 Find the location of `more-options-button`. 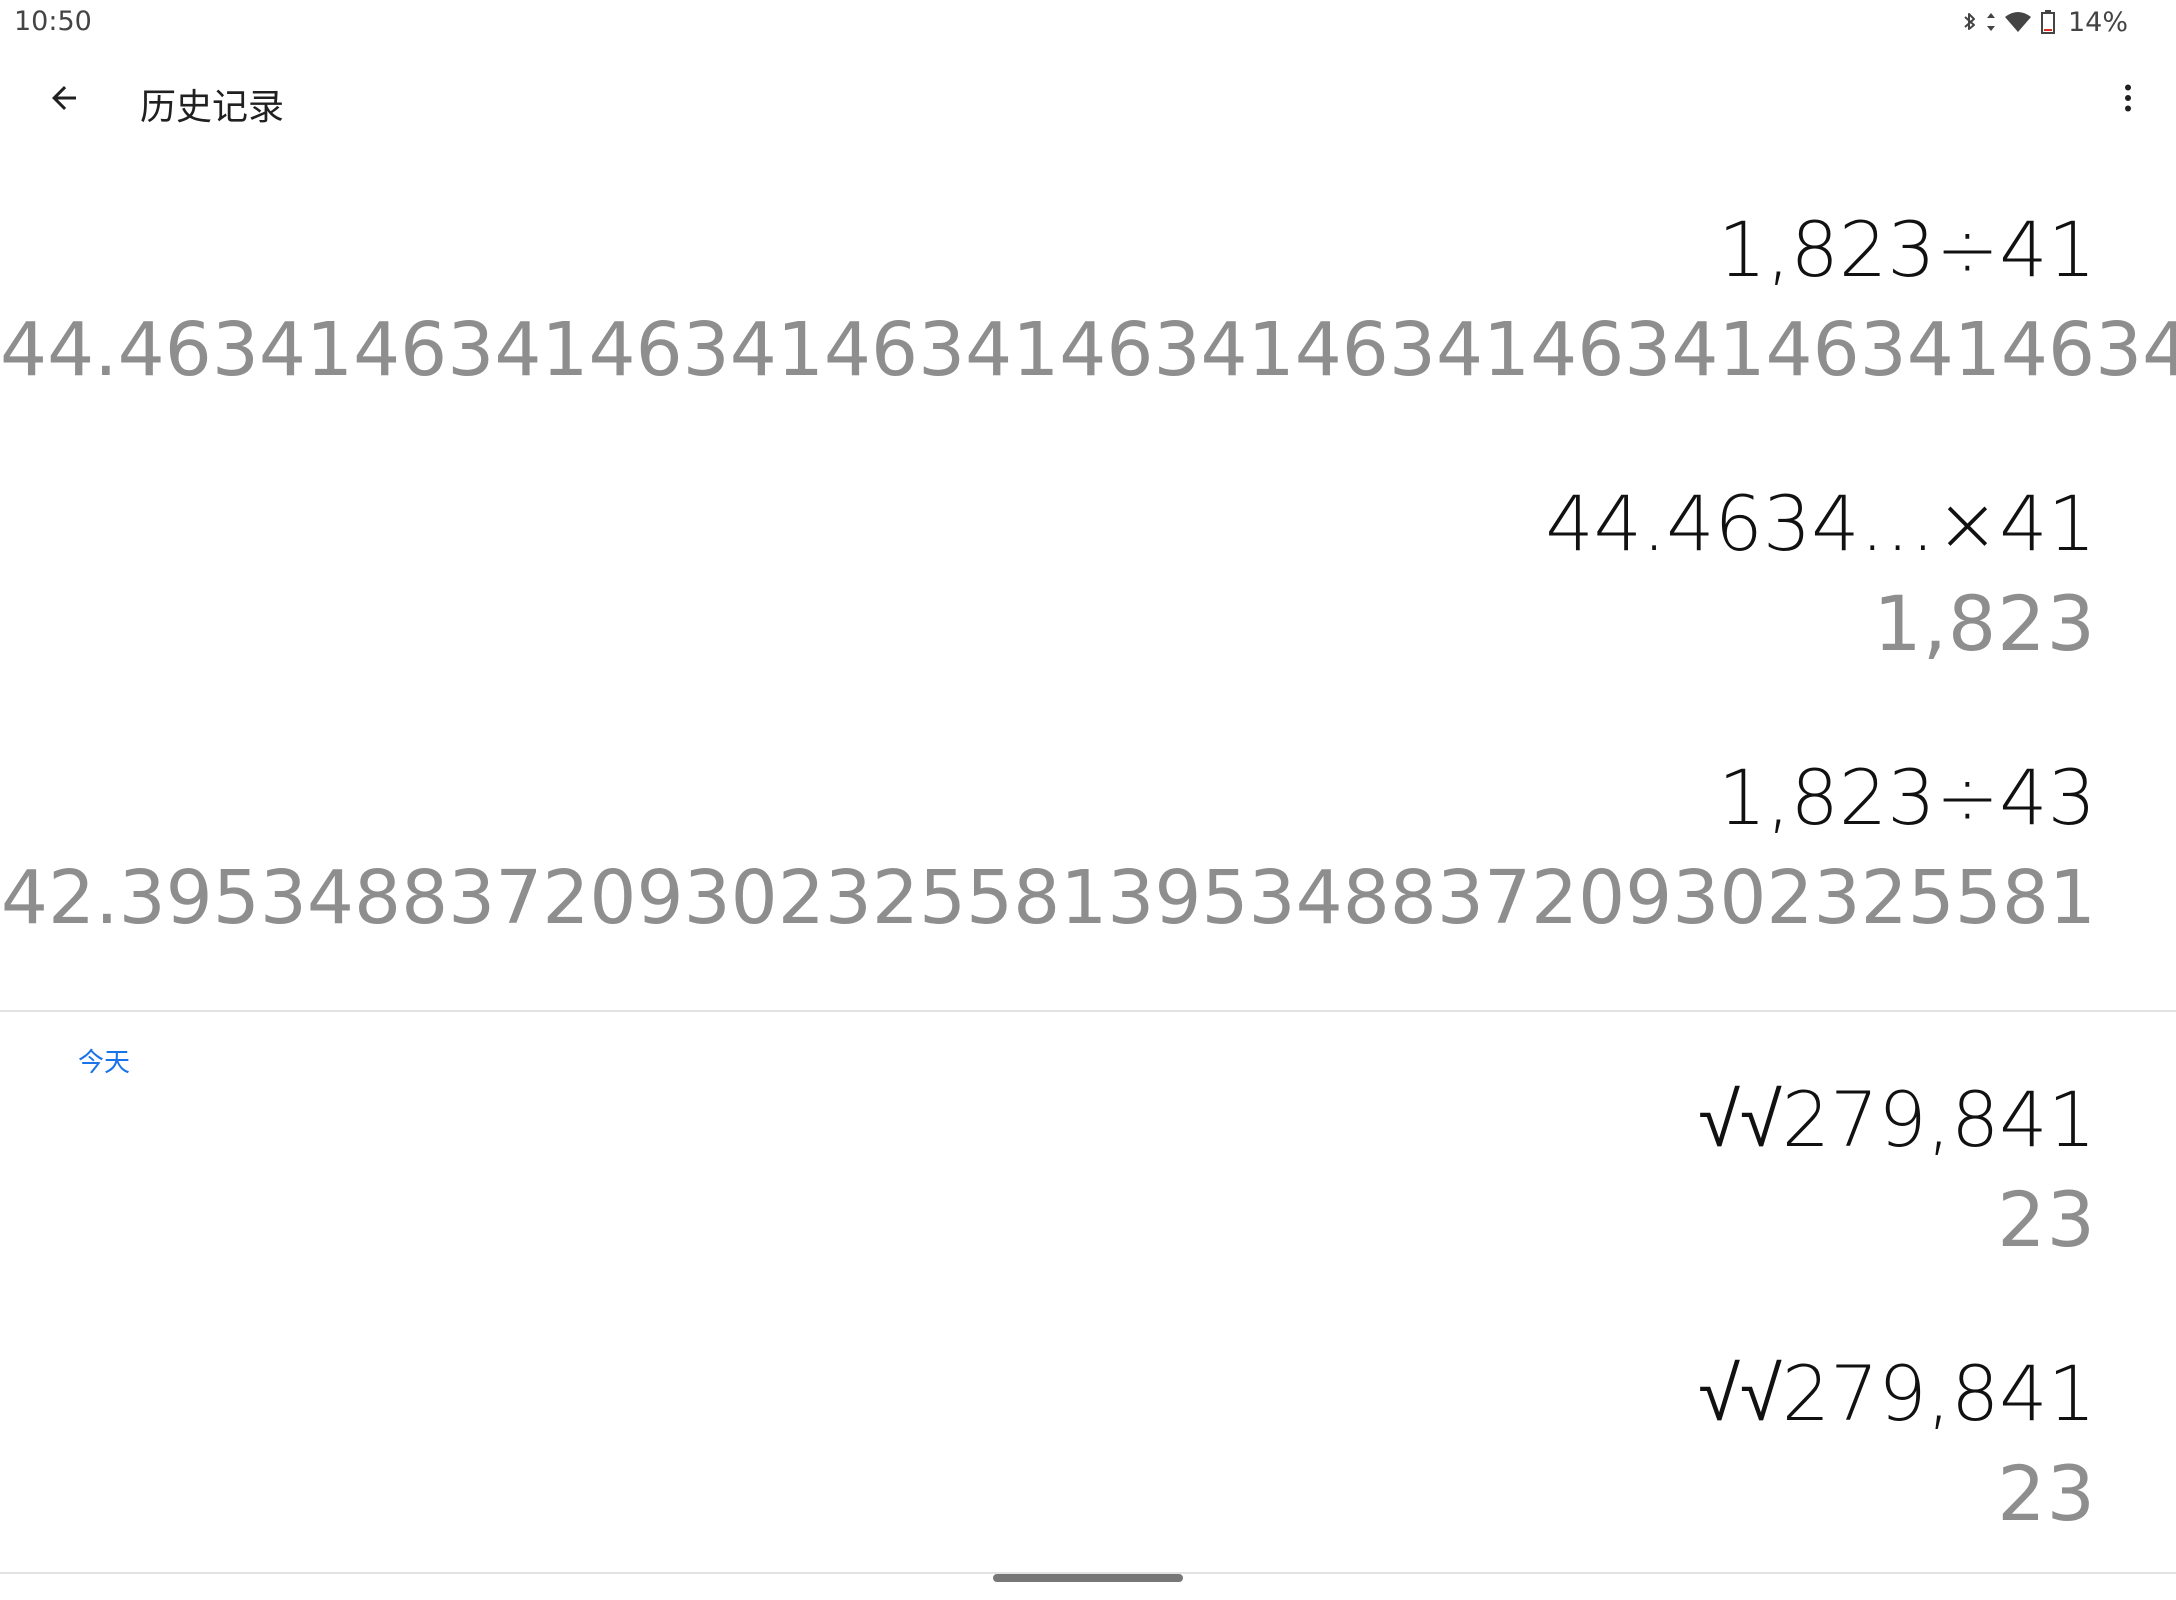

more-options-button is located at coordinates (2128, 100).